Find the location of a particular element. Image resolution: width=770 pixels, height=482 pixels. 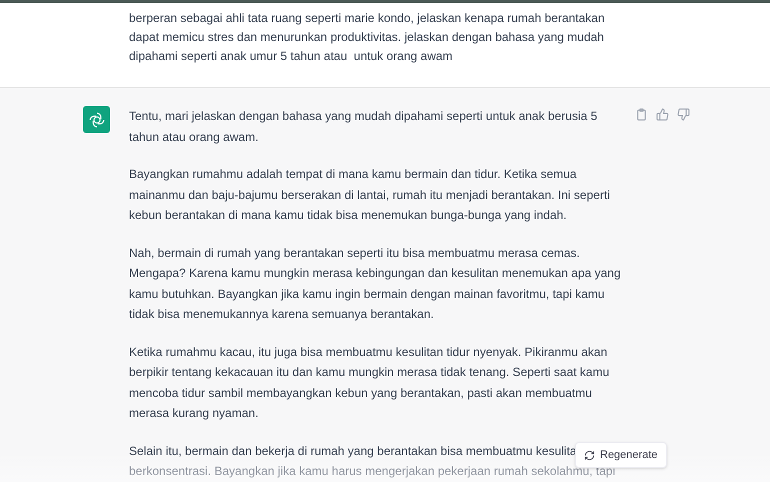

user-message: berperan sebagai ahli tata ruang seperti marie kondo, jelaskan kenapa rumah berantakan dapat memicu stres dan menurunkan produktivitas. jelaskan dengan bahasa yang mudah dipahami seperti anak umur 5 tahun atau untuk orang awam is located at coordinates (367, 37).